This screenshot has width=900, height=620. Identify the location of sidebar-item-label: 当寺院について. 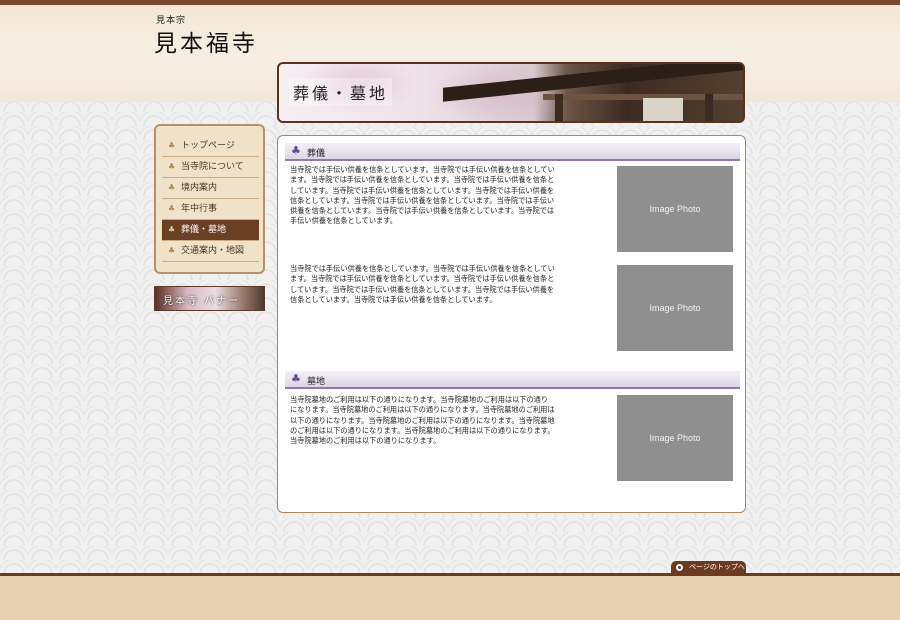
(212, 167).